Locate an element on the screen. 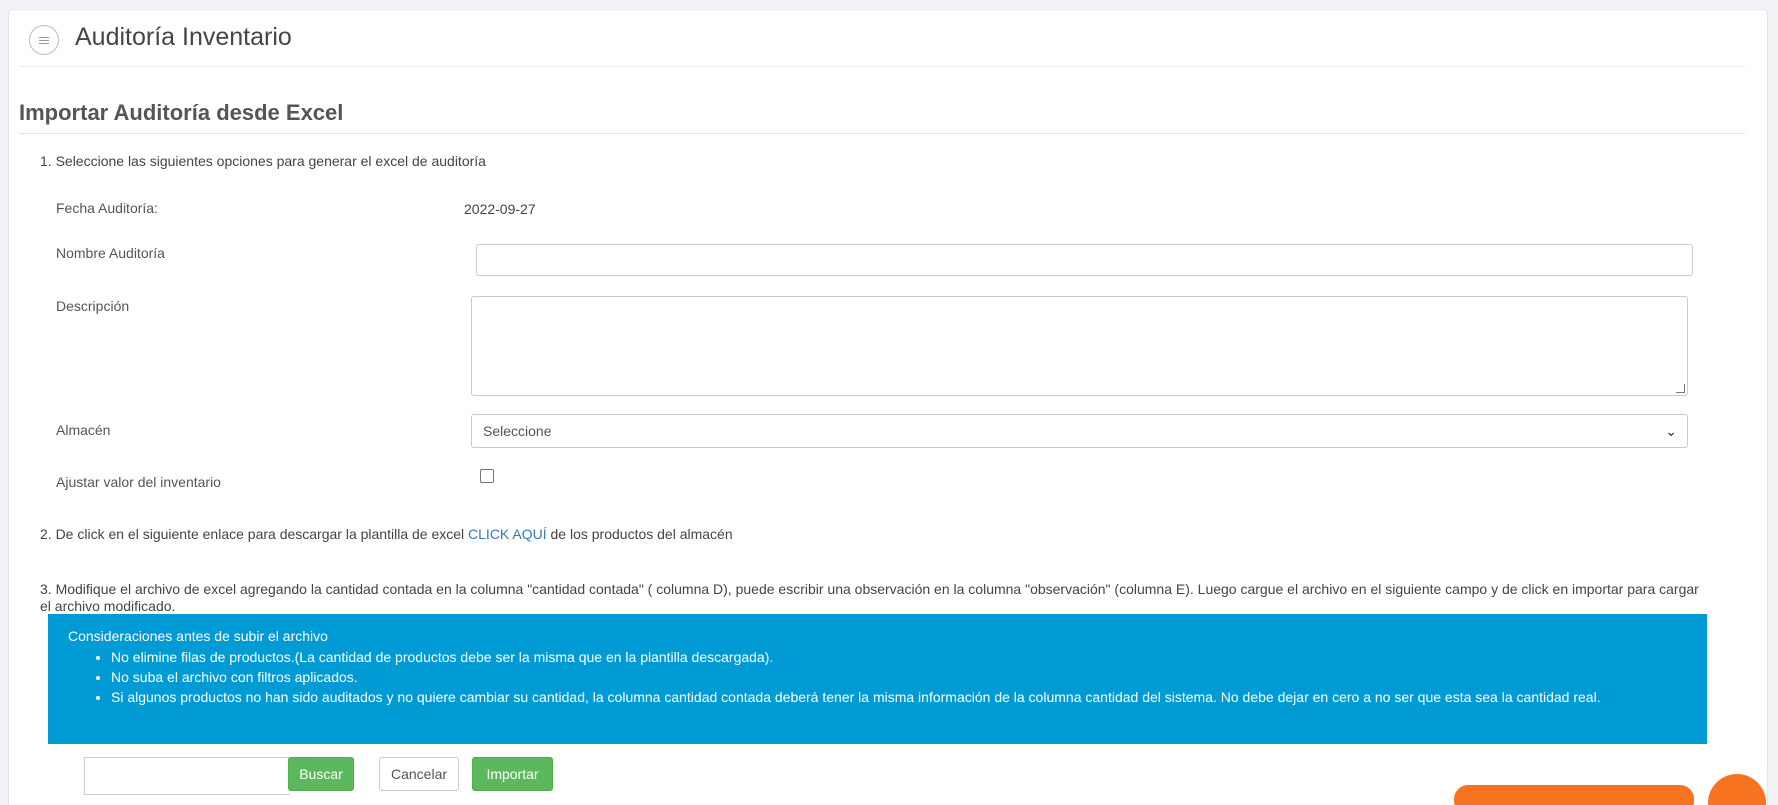 Image resolution: width=1778 pixels, height=805 pixels. section-title: Importar Auditoría desde Excel is located at coordinates (181, 112).